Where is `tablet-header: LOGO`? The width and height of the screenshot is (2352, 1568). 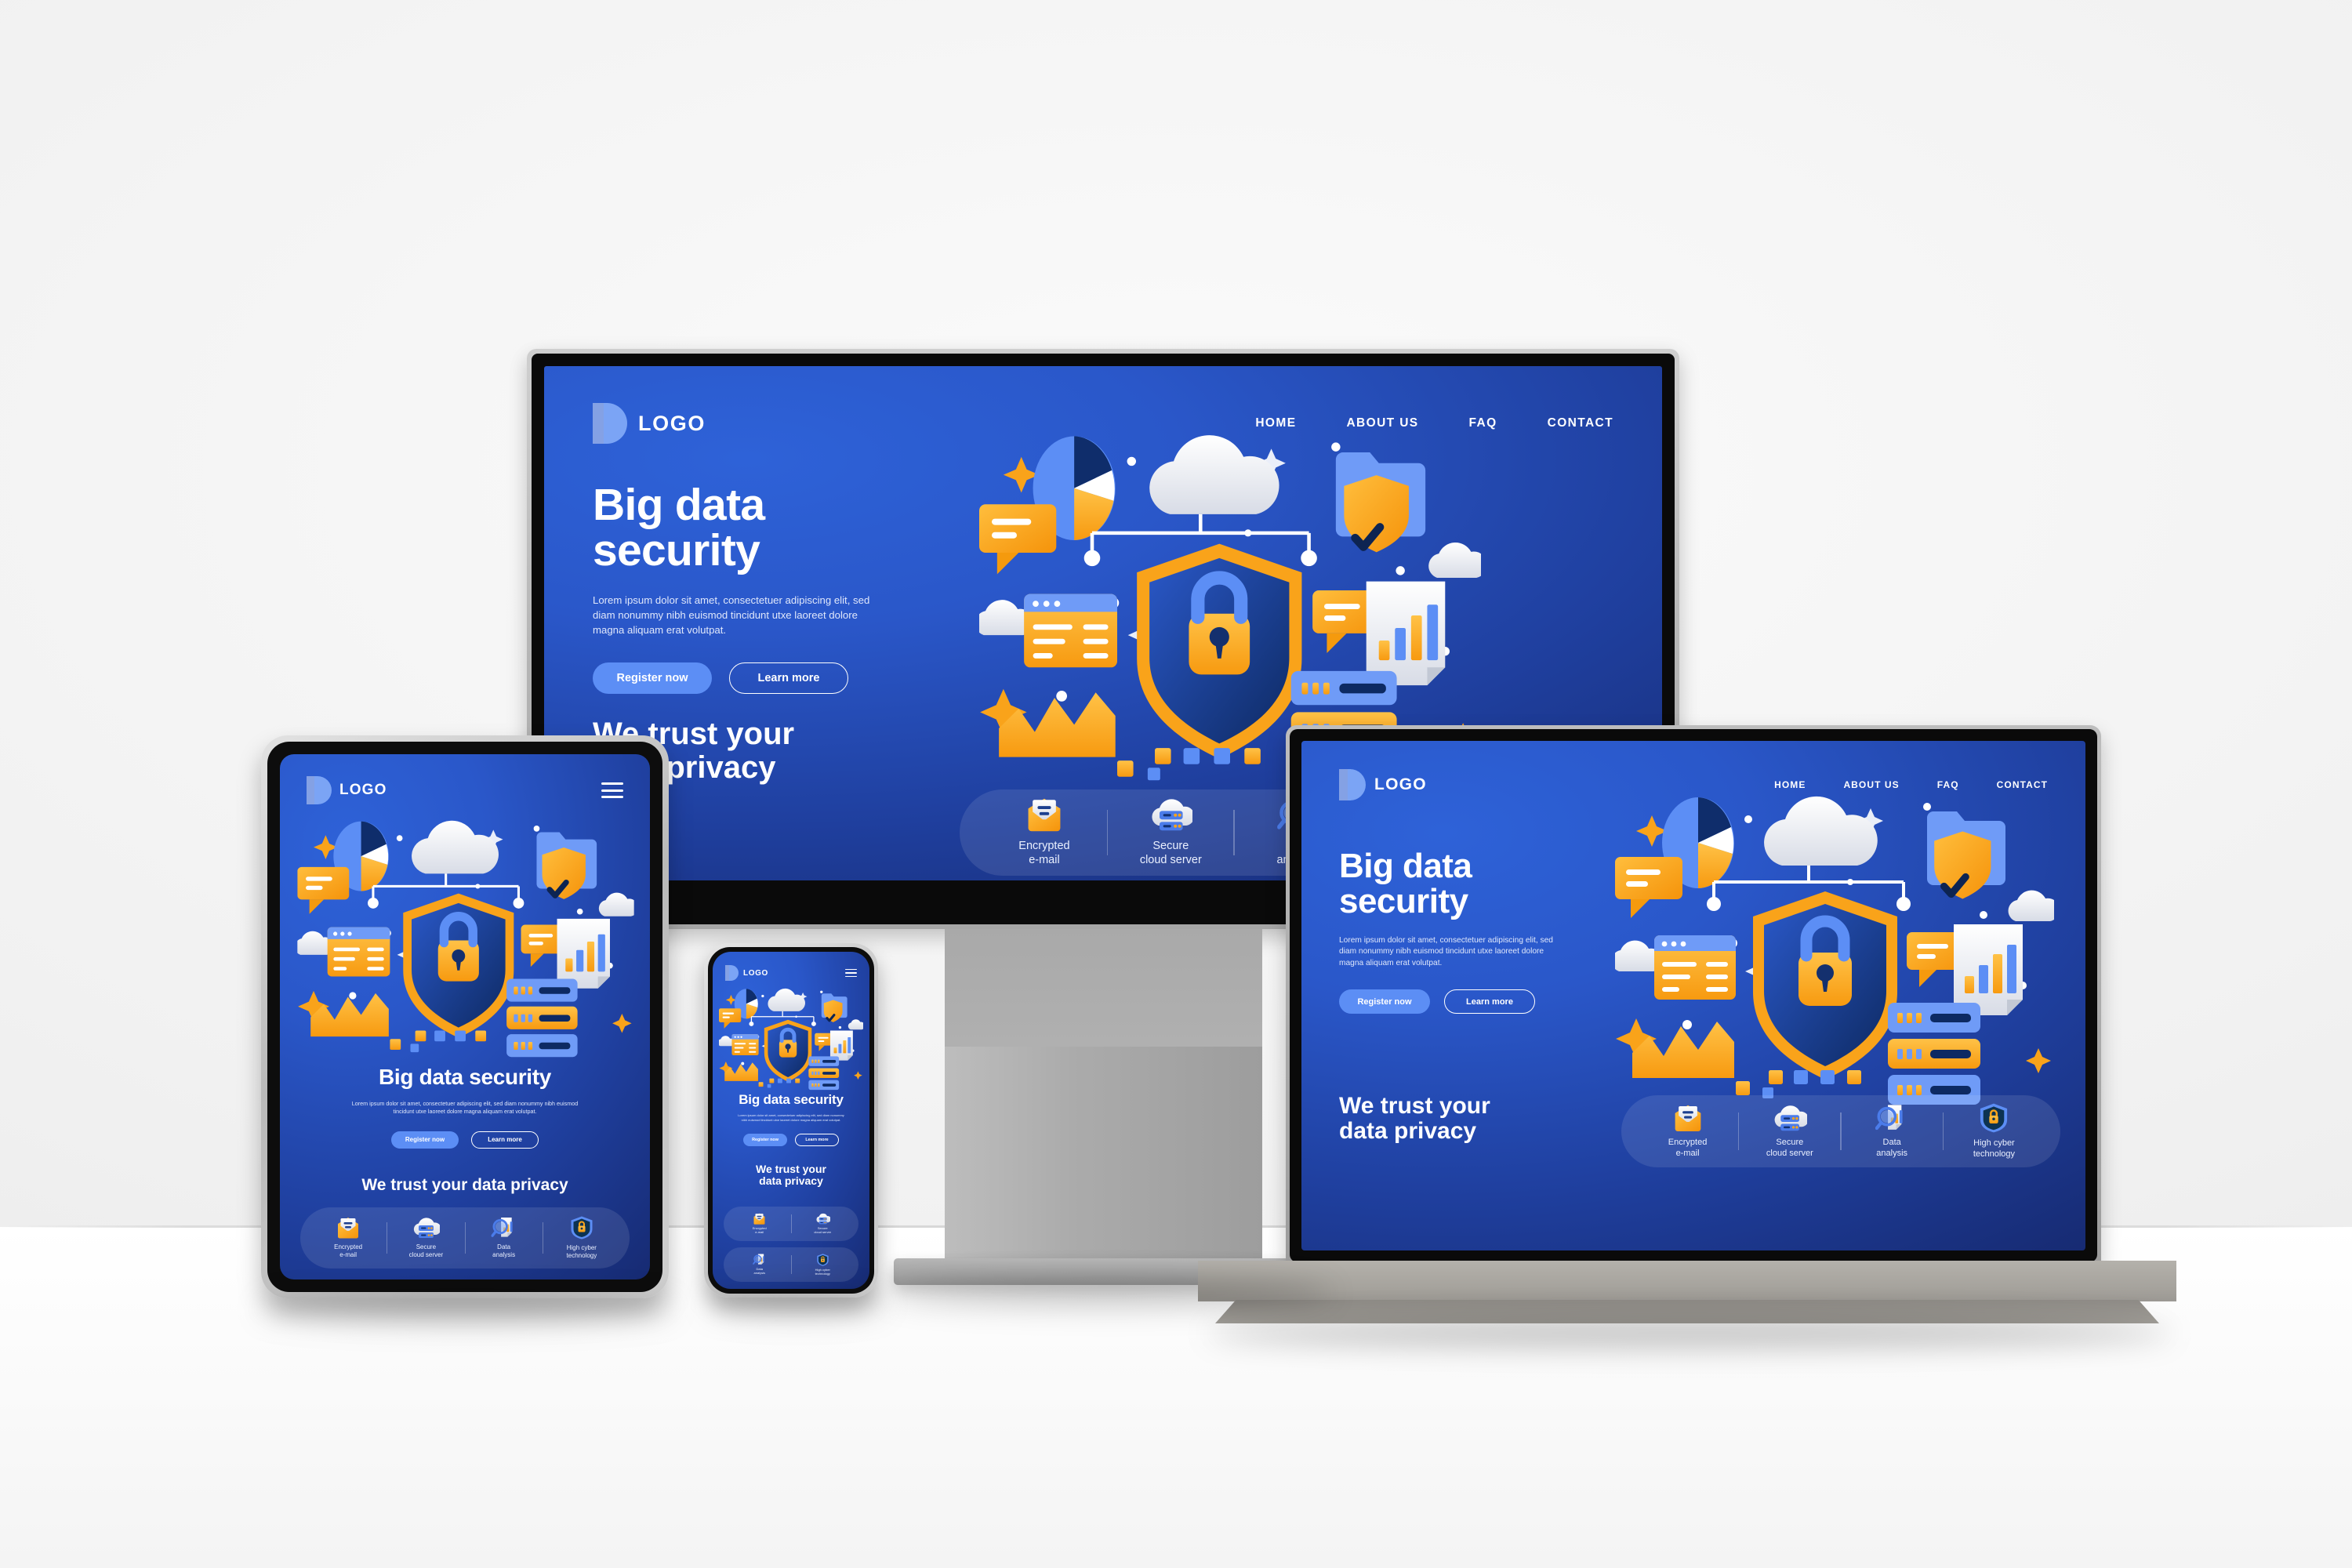 tablet-header: LOGO is located at coordinates (465, 790).